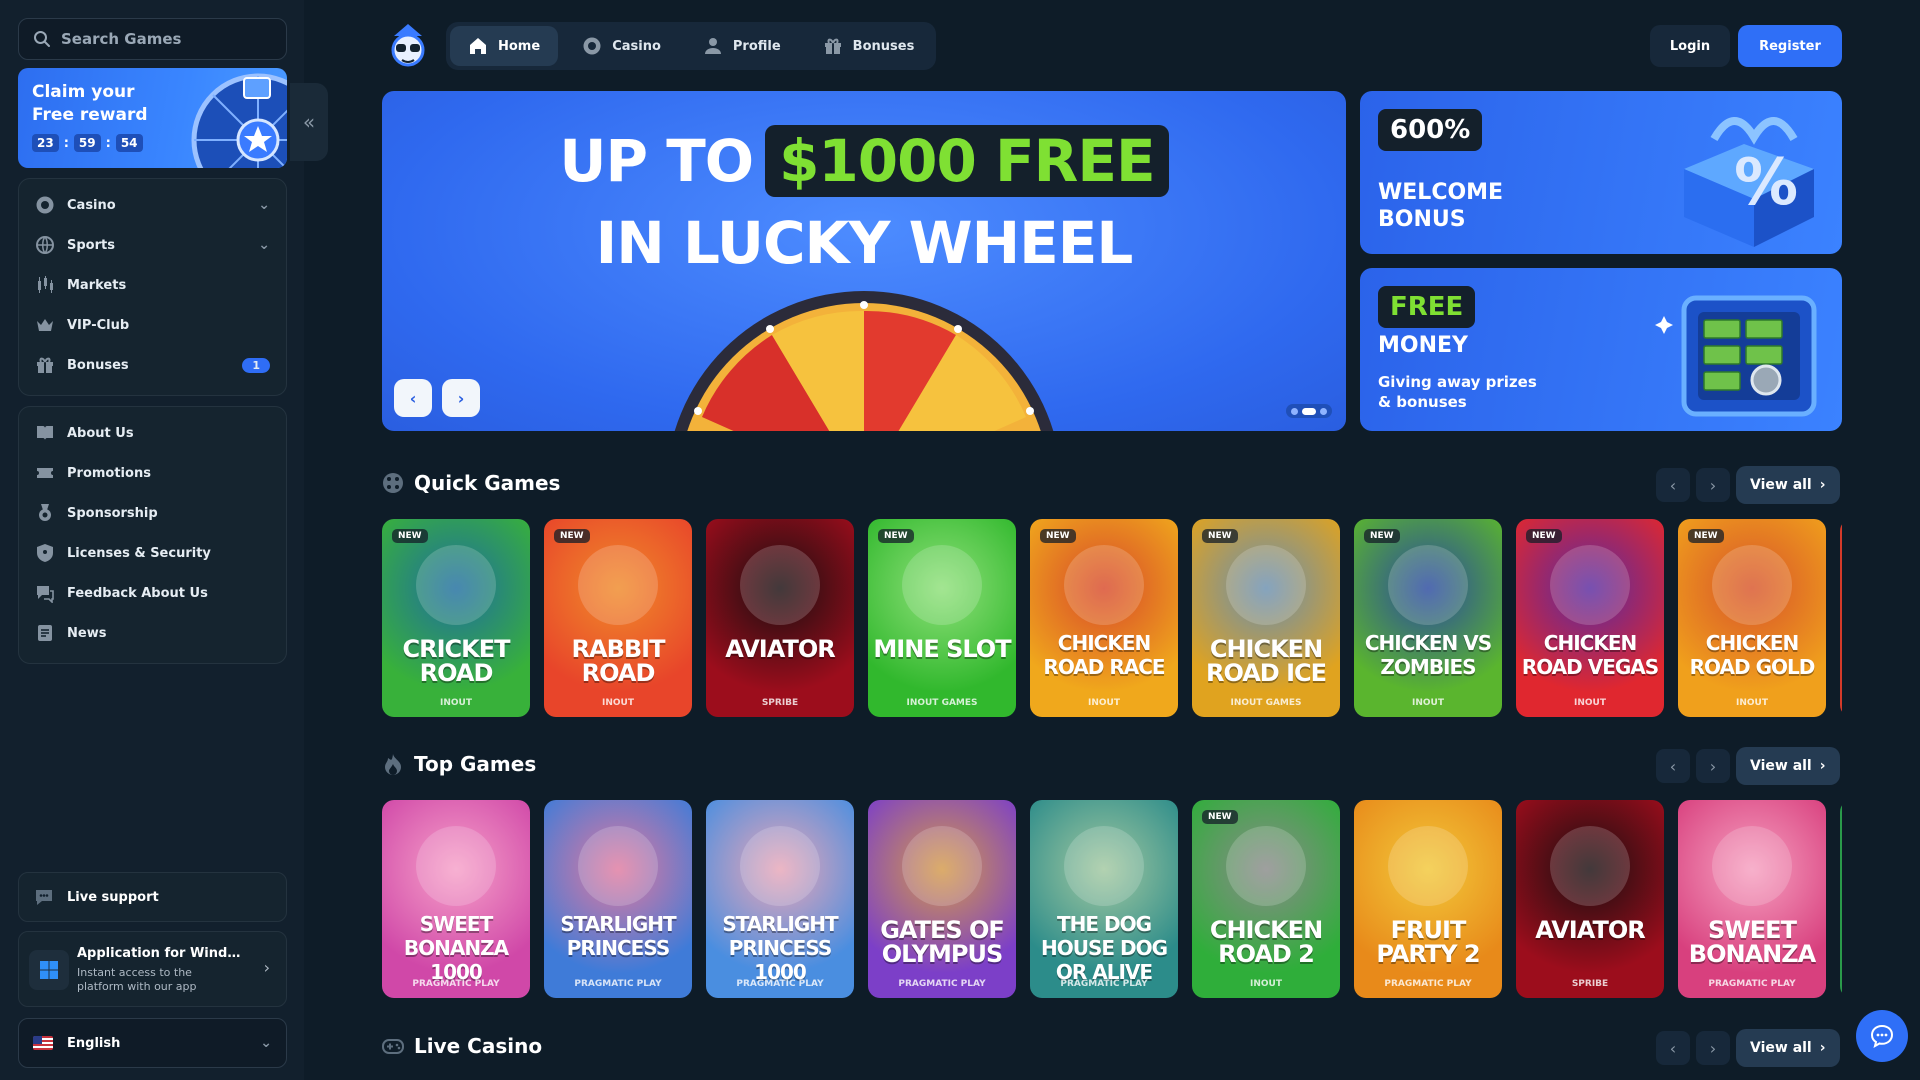  Describe the element at coordinates (1441, 206) in the screenshot. I see `promo-title: WELCOME BONUS` at that location.